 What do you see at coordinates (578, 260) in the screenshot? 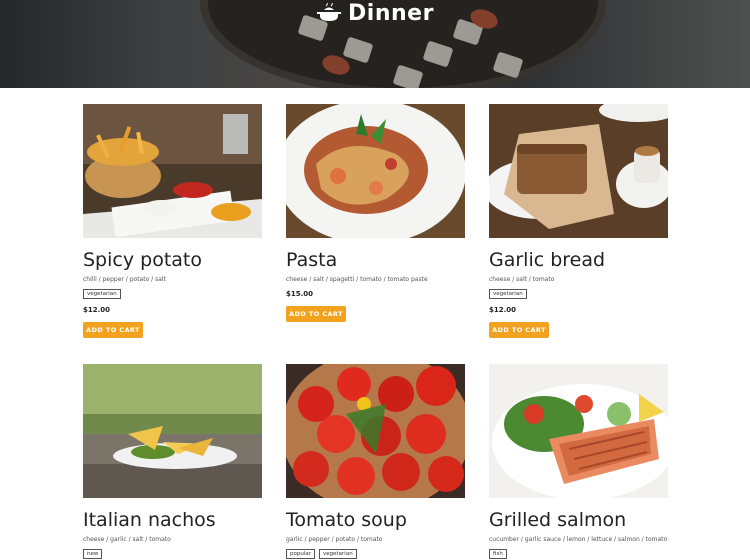
I see `dish-name: Garlic bread` at bounding box center [578, 260].